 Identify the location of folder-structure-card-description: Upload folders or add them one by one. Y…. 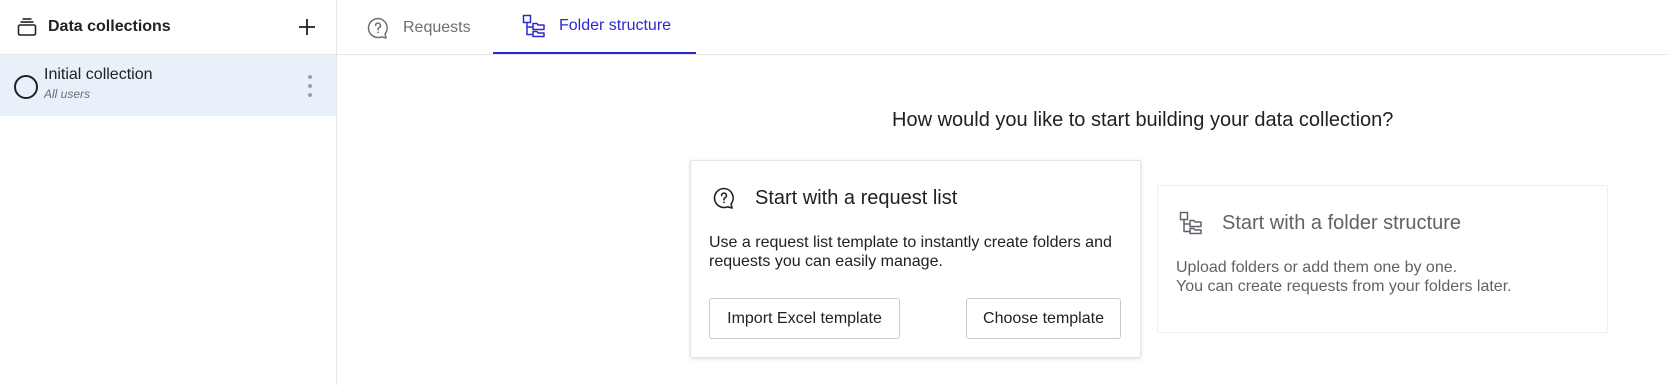
(1386, 277).